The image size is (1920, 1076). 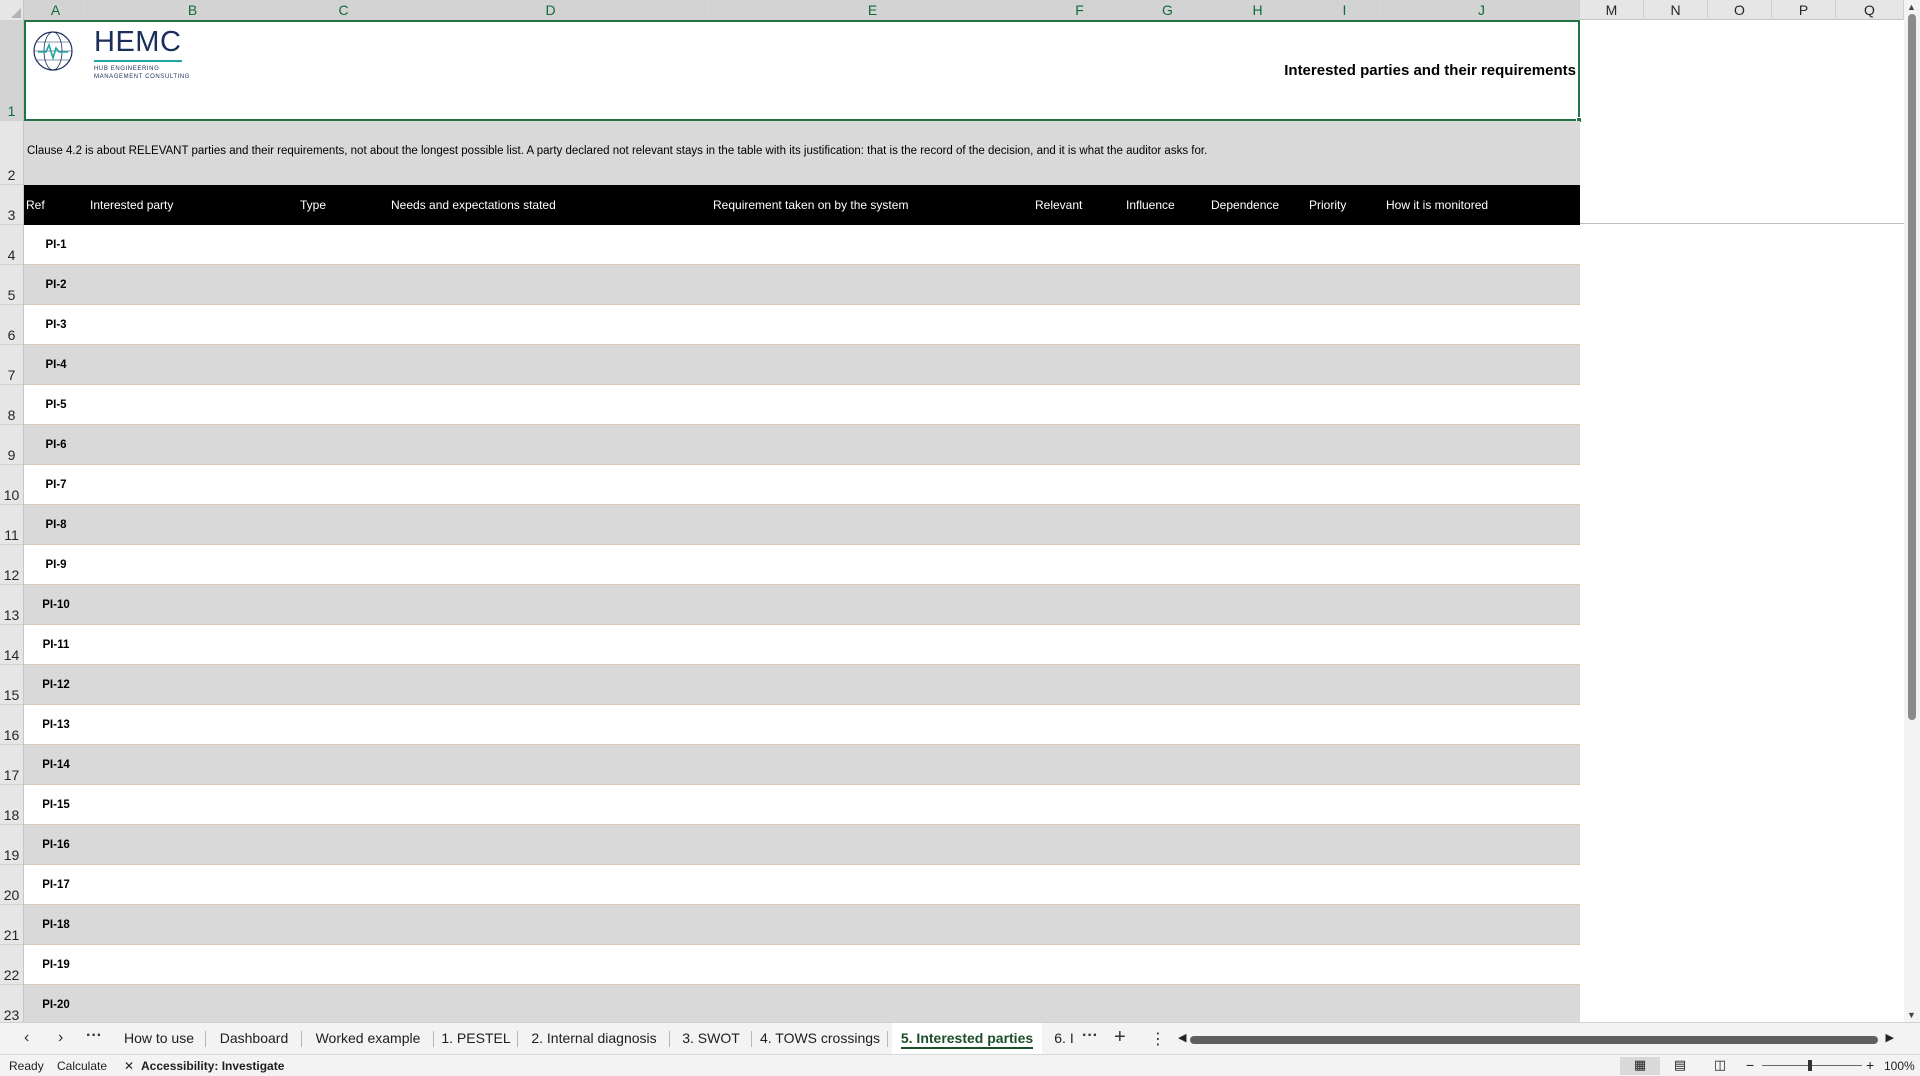 What do you see at coordinates (56, 885) in the screenshot?
I see `ref-cell: PI-17` at bounding box center [56, 885].